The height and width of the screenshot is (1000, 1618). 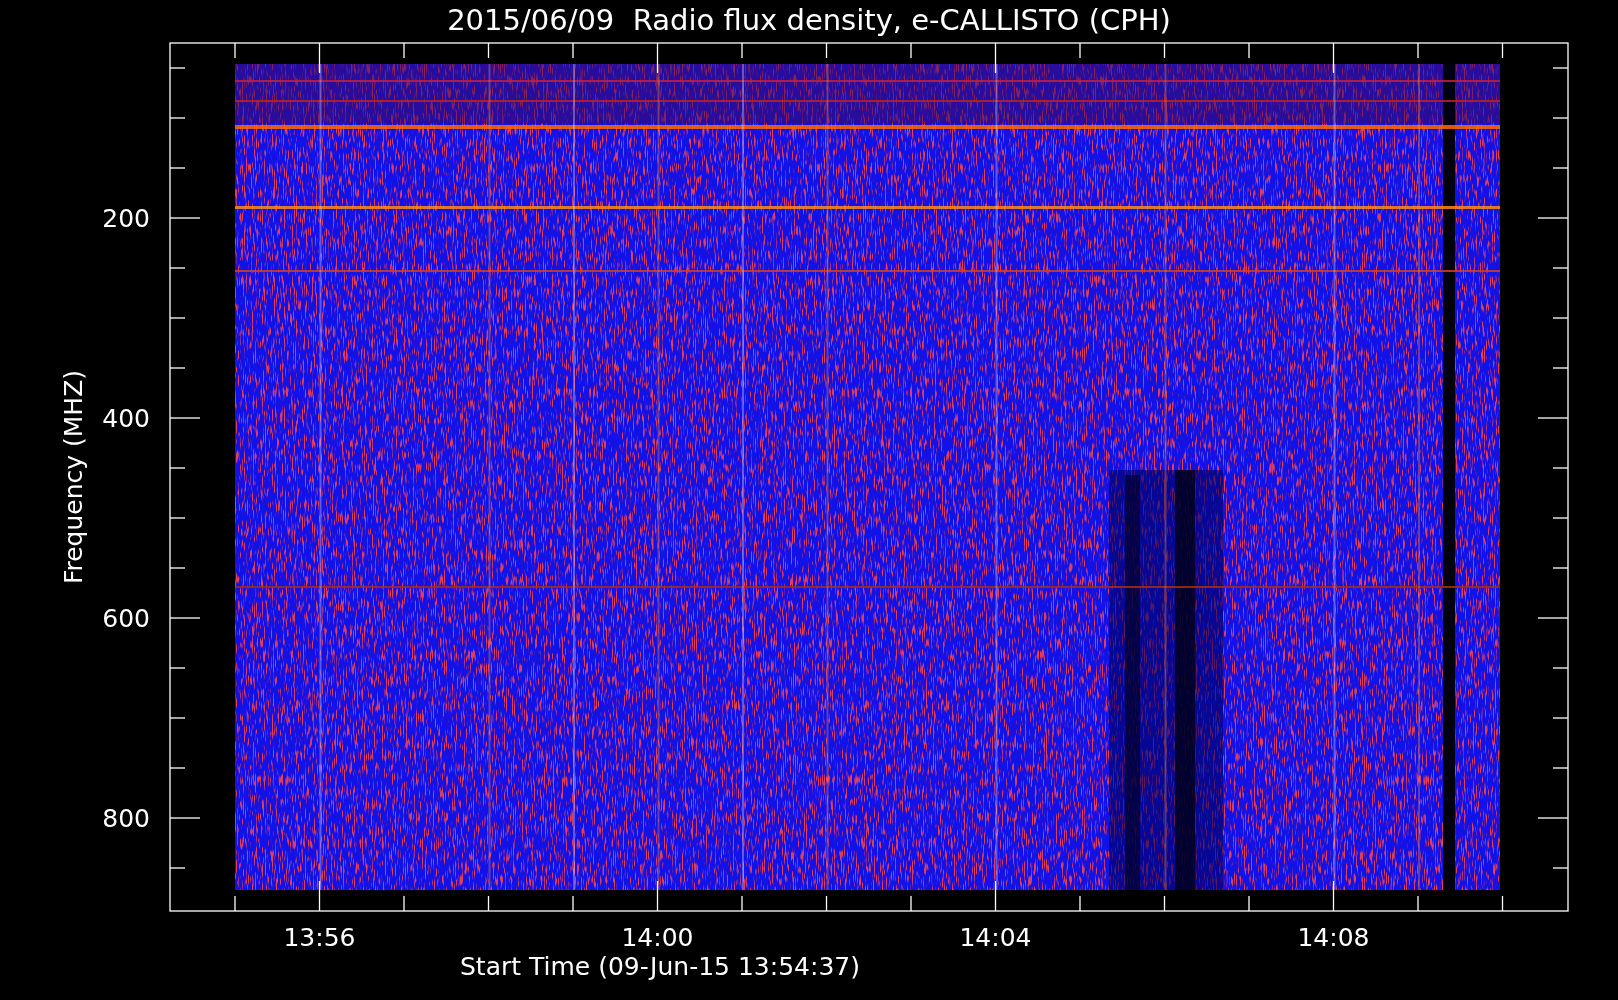 I want to click on y-axis-label: Frequency (MHZ), so click(x=73, y=477).